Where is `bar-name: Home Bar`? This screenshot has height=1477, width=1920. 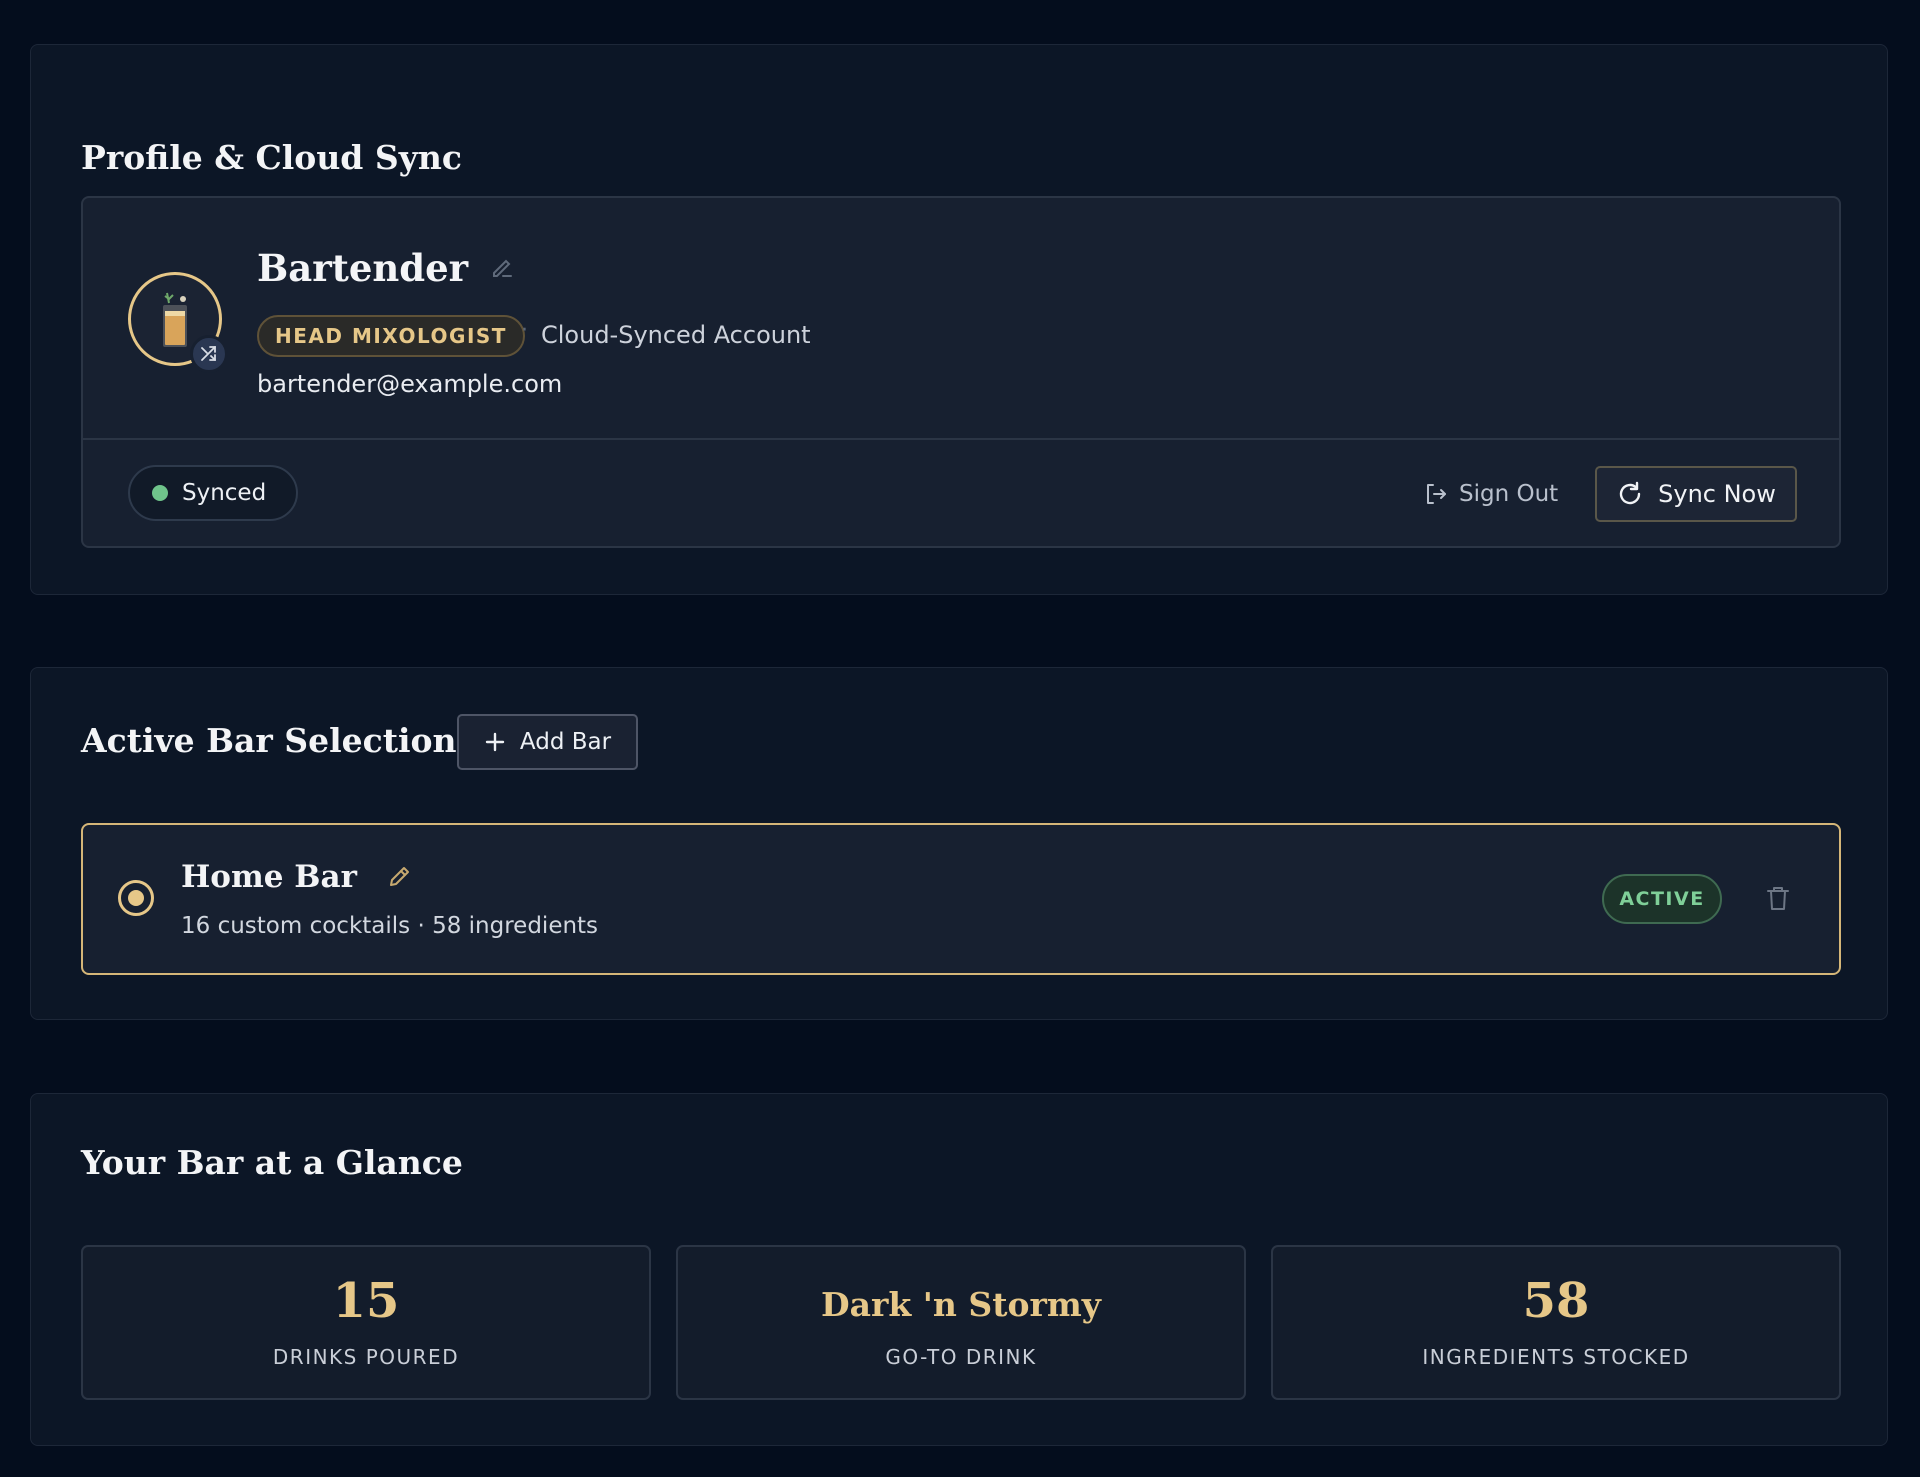 bar-name: Home Bar is located at coordinates (269, 877).